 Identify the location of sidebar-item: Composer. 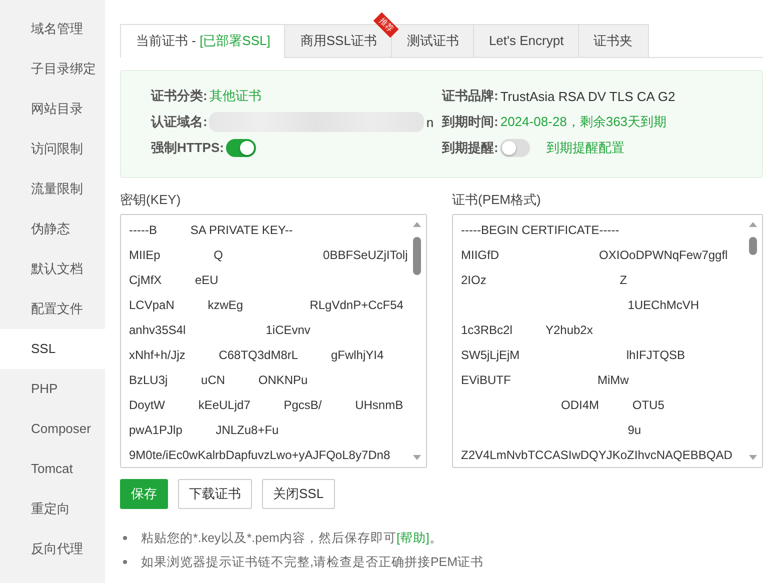
(52, 429).